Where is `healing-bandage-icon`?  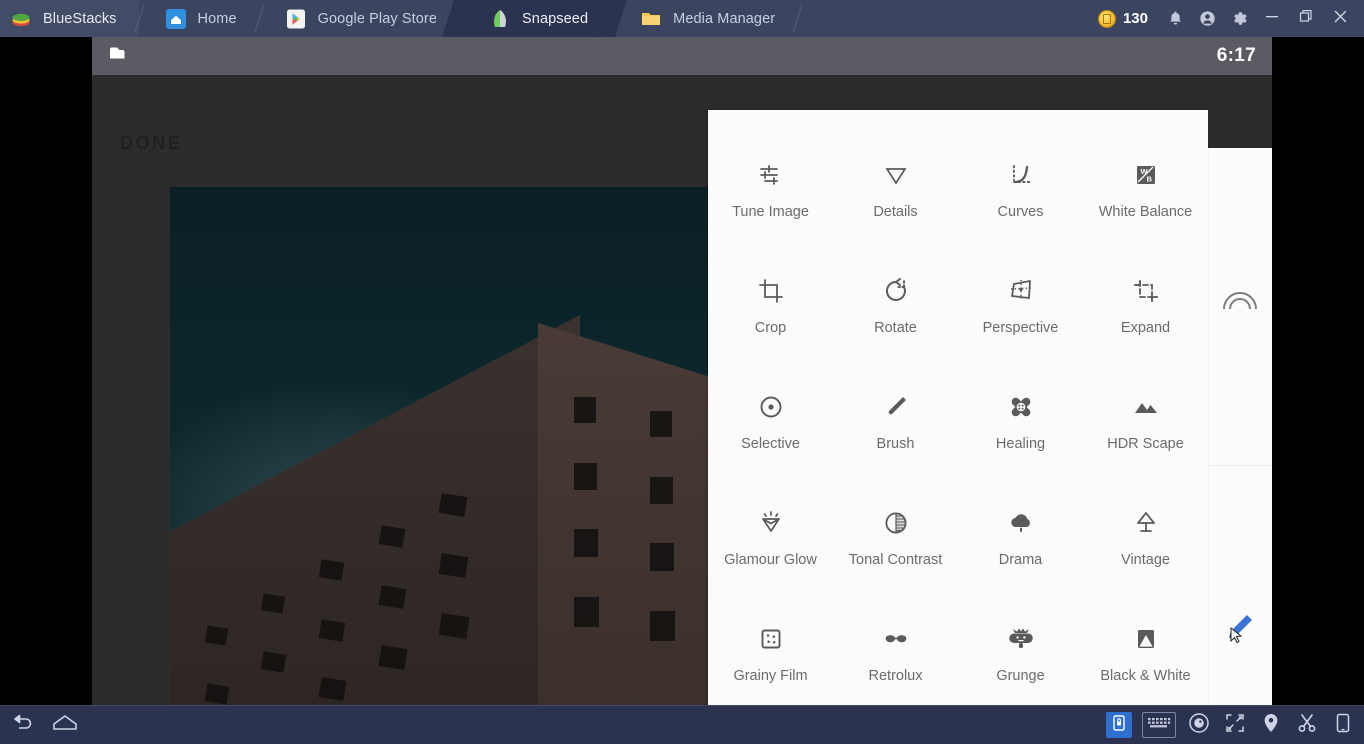
healing-bandage-icon is located at coordinates (1021, 407).